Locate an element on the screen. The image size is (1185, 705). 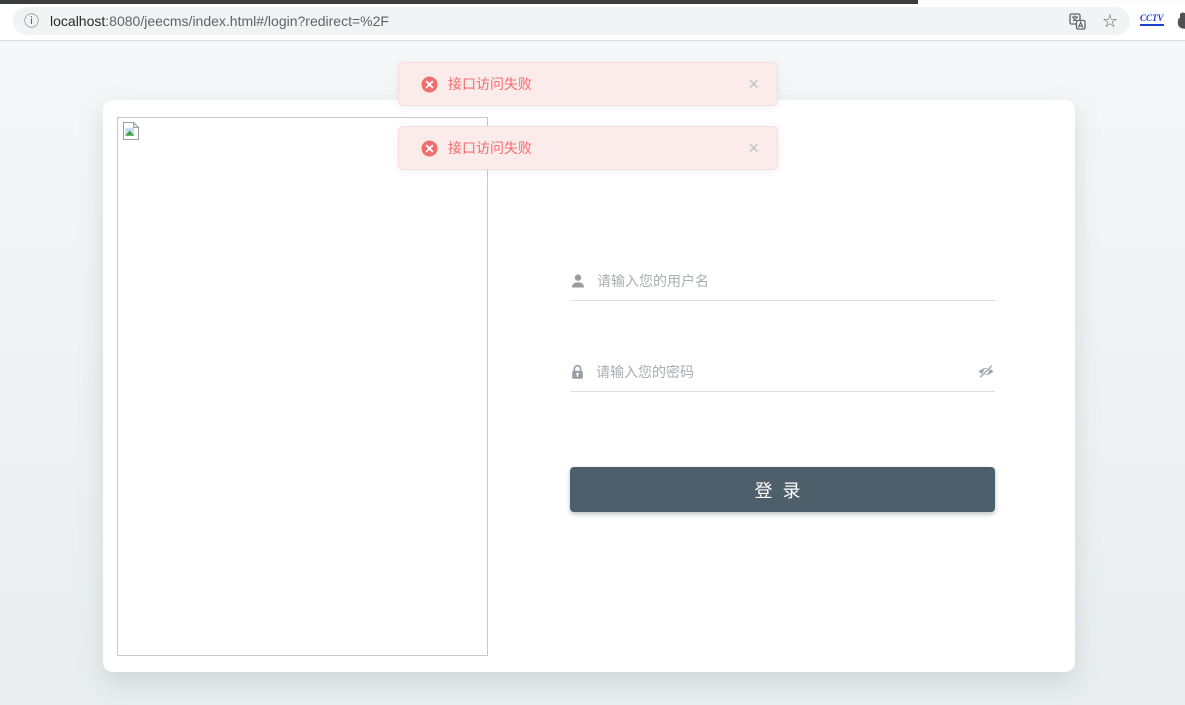
broken-image-icon is located at coordinates (131, 133).